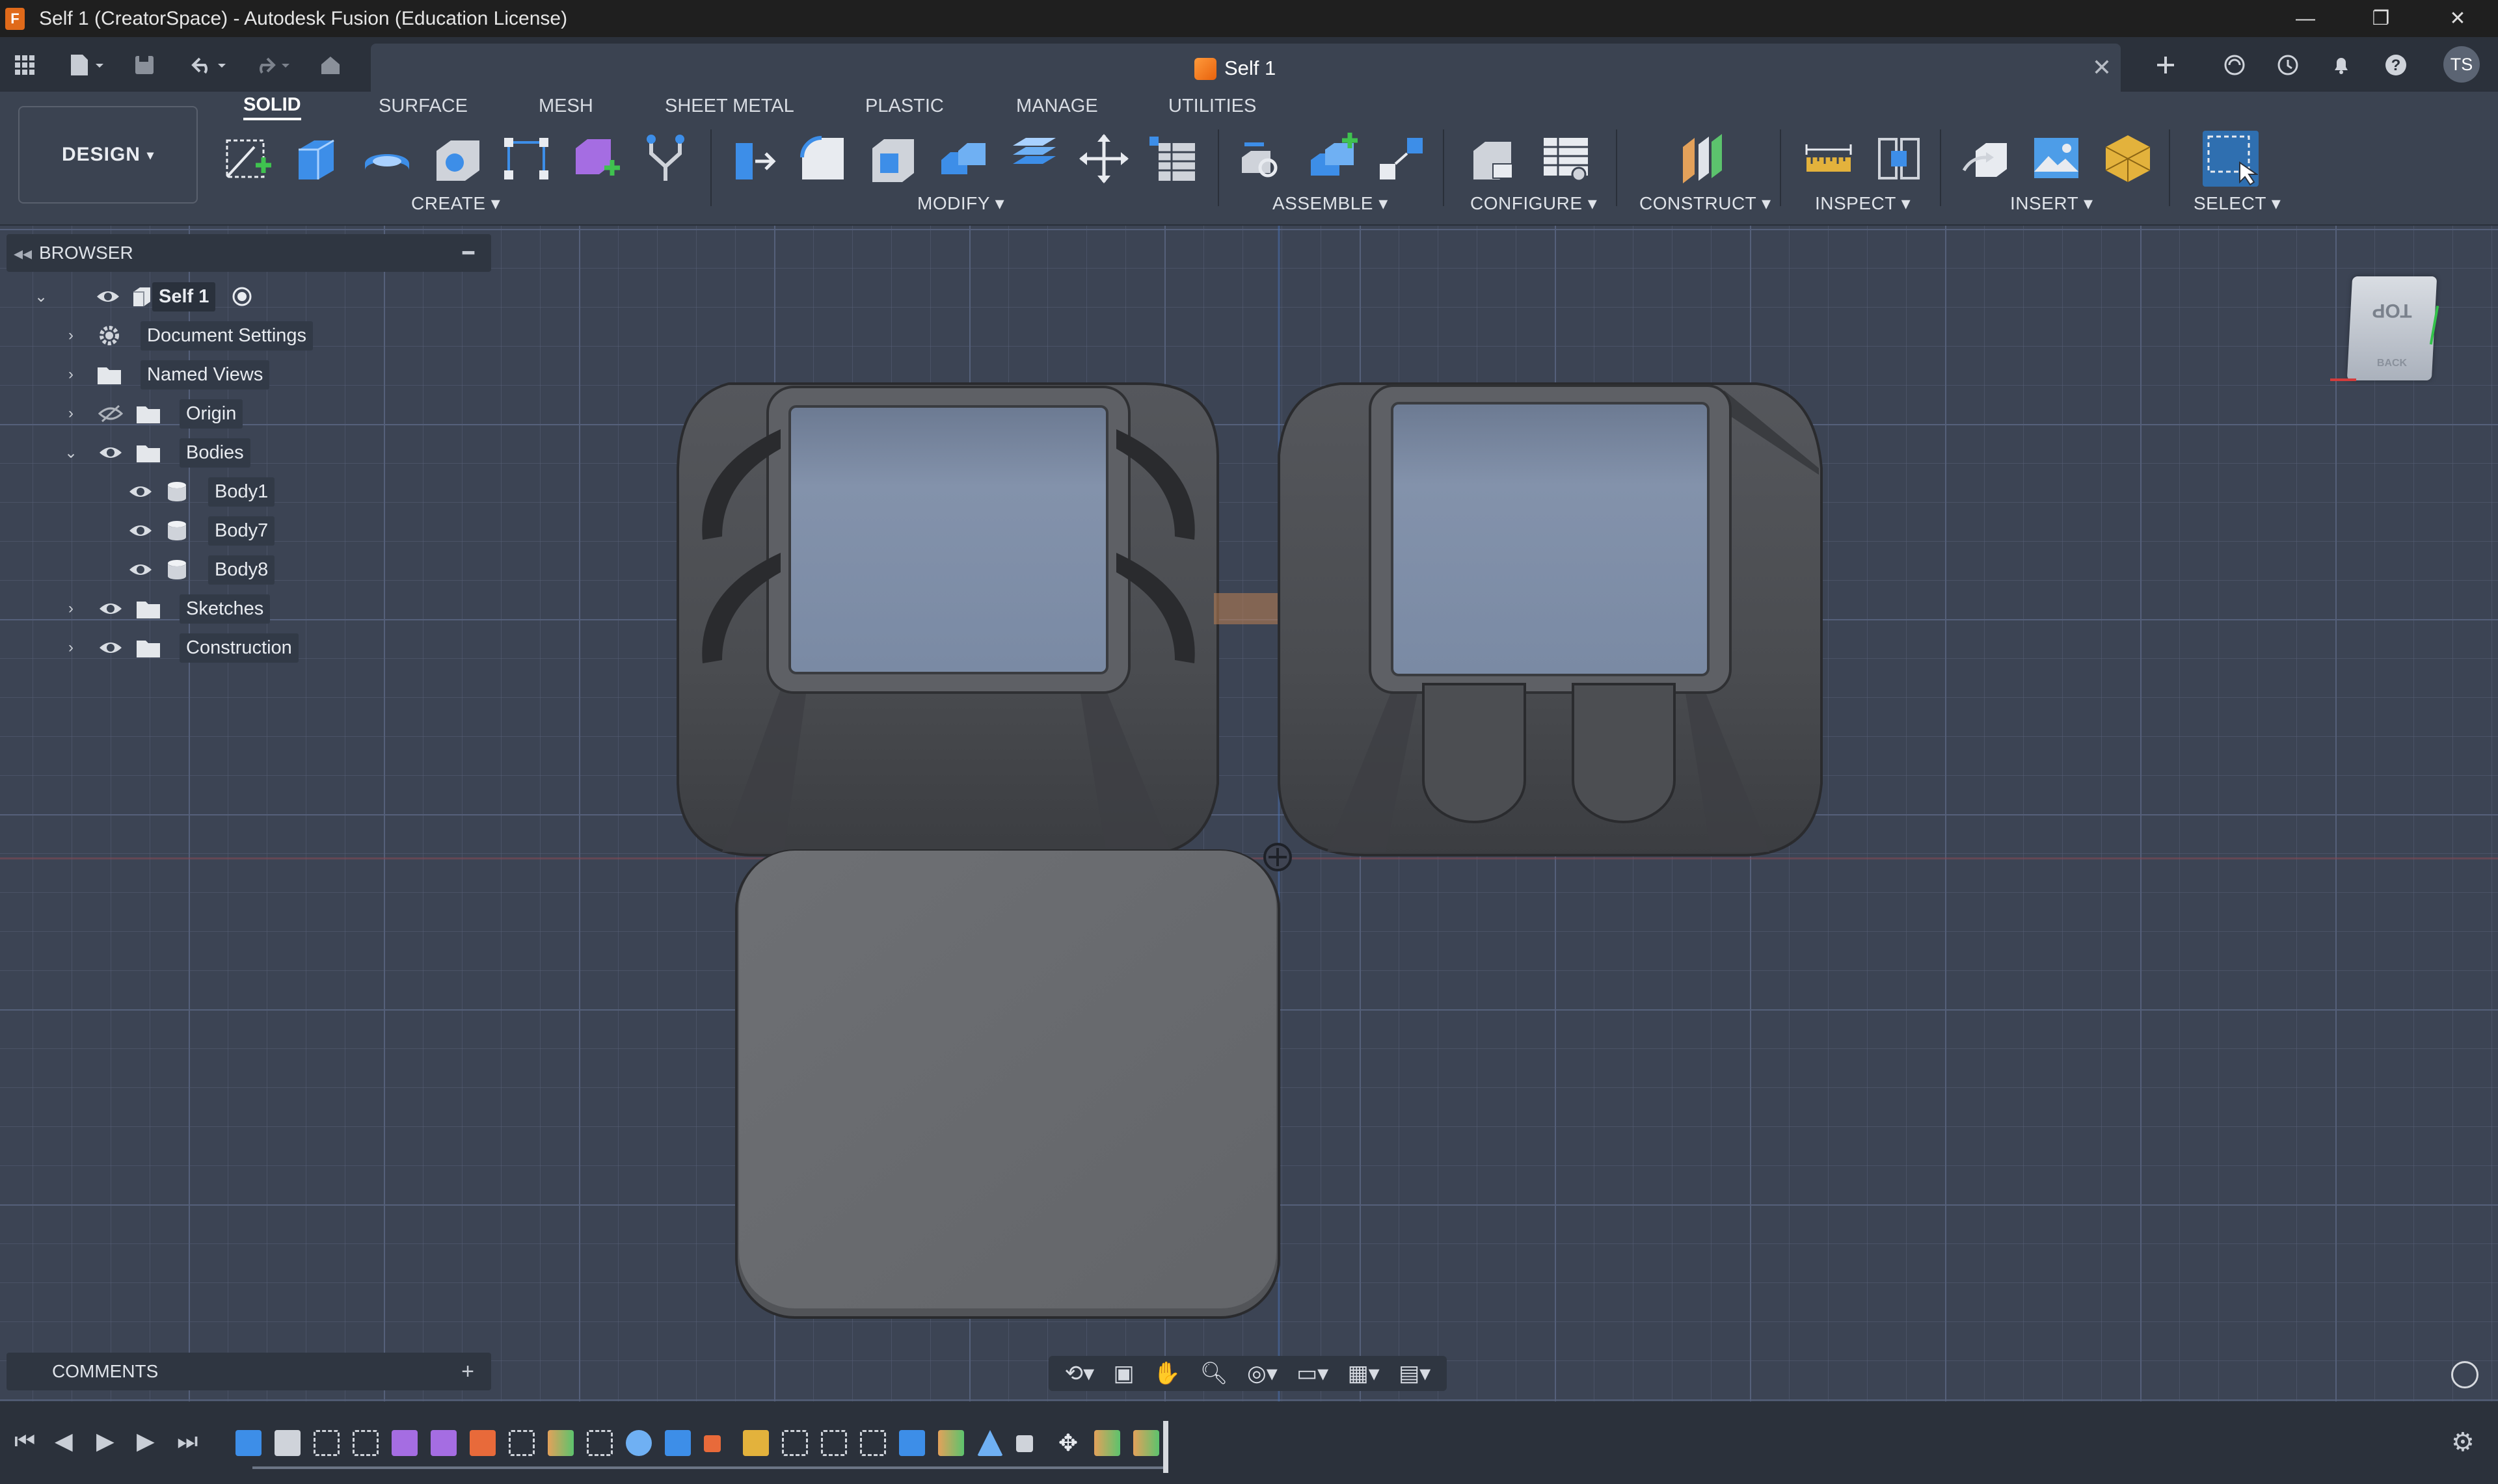 The height and width of the screenshot is (1484, 2498). What do you see at coordinates (2396, 65) in the screenshot?
I see `help-icon: ?` at bounding box center [2396, 65].